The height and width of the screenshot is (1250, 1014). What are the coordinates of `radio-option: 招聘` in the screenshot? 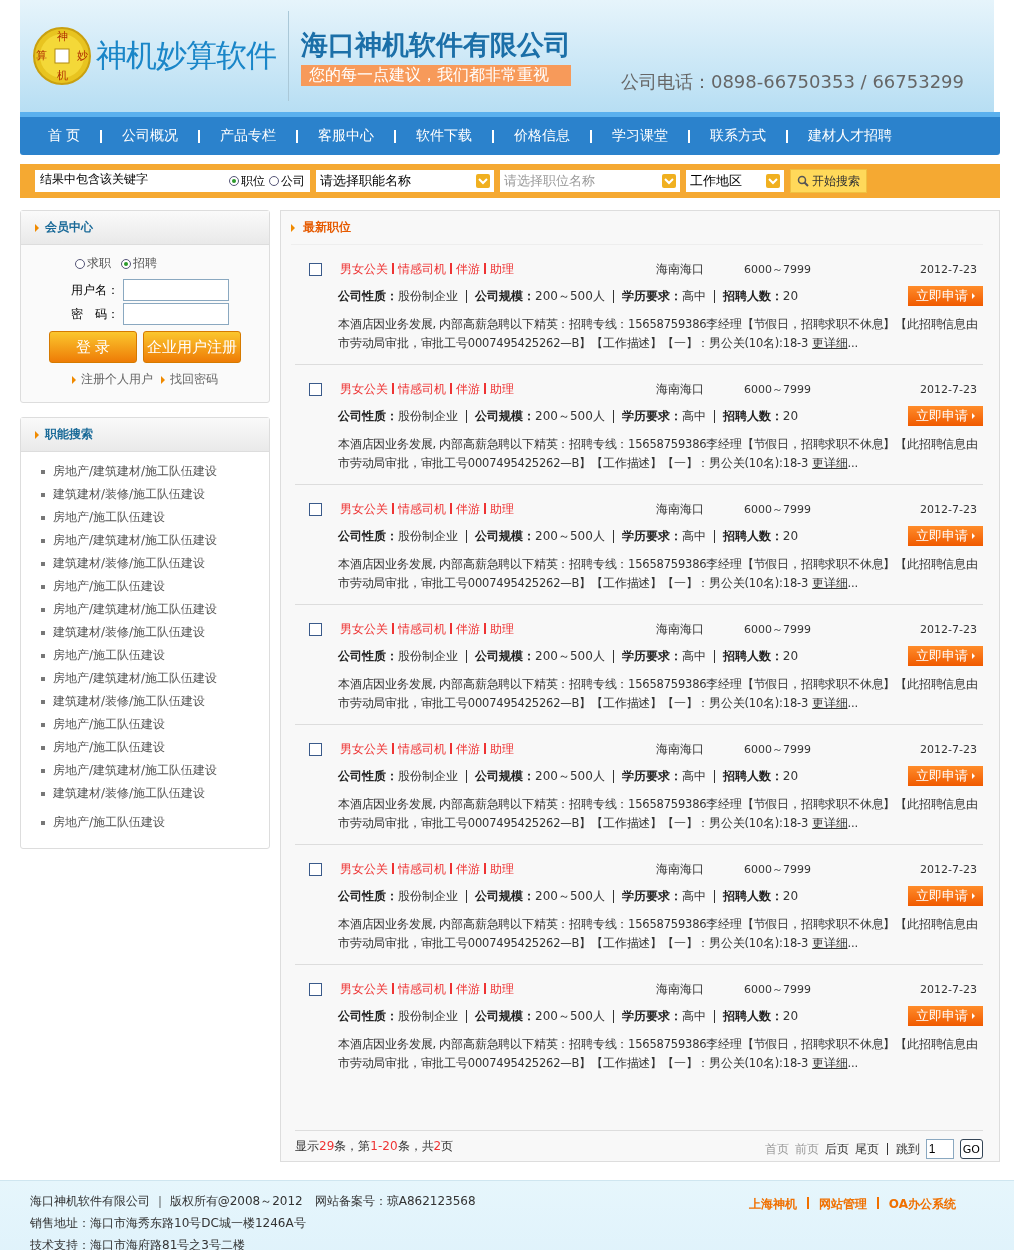 It's located at (139, 263).